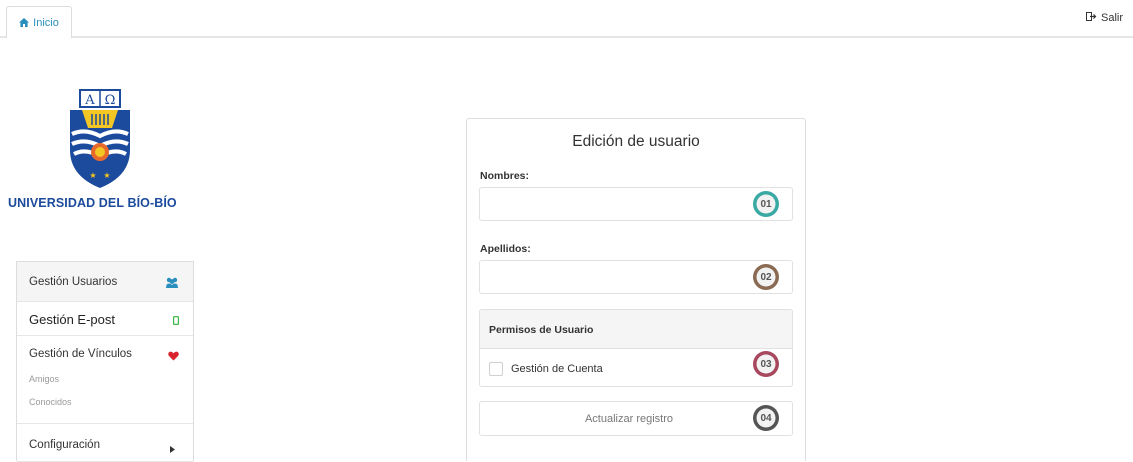  What do you see at coordinates (24, 22) in the screenshot?
I see `home-icon` at bounding box center [24, 22].